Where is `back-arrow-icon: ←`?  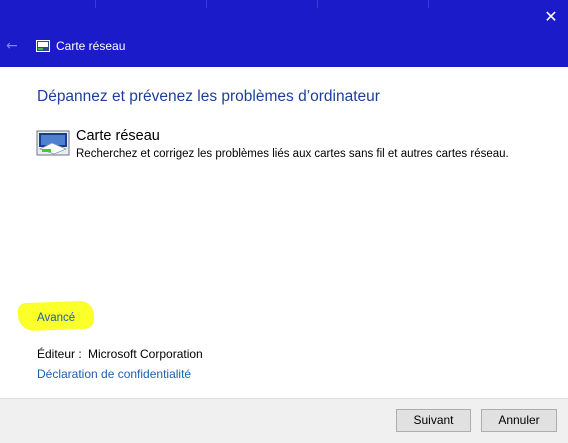
back-arrow-icon: ← is located at coordinates (12, 46).